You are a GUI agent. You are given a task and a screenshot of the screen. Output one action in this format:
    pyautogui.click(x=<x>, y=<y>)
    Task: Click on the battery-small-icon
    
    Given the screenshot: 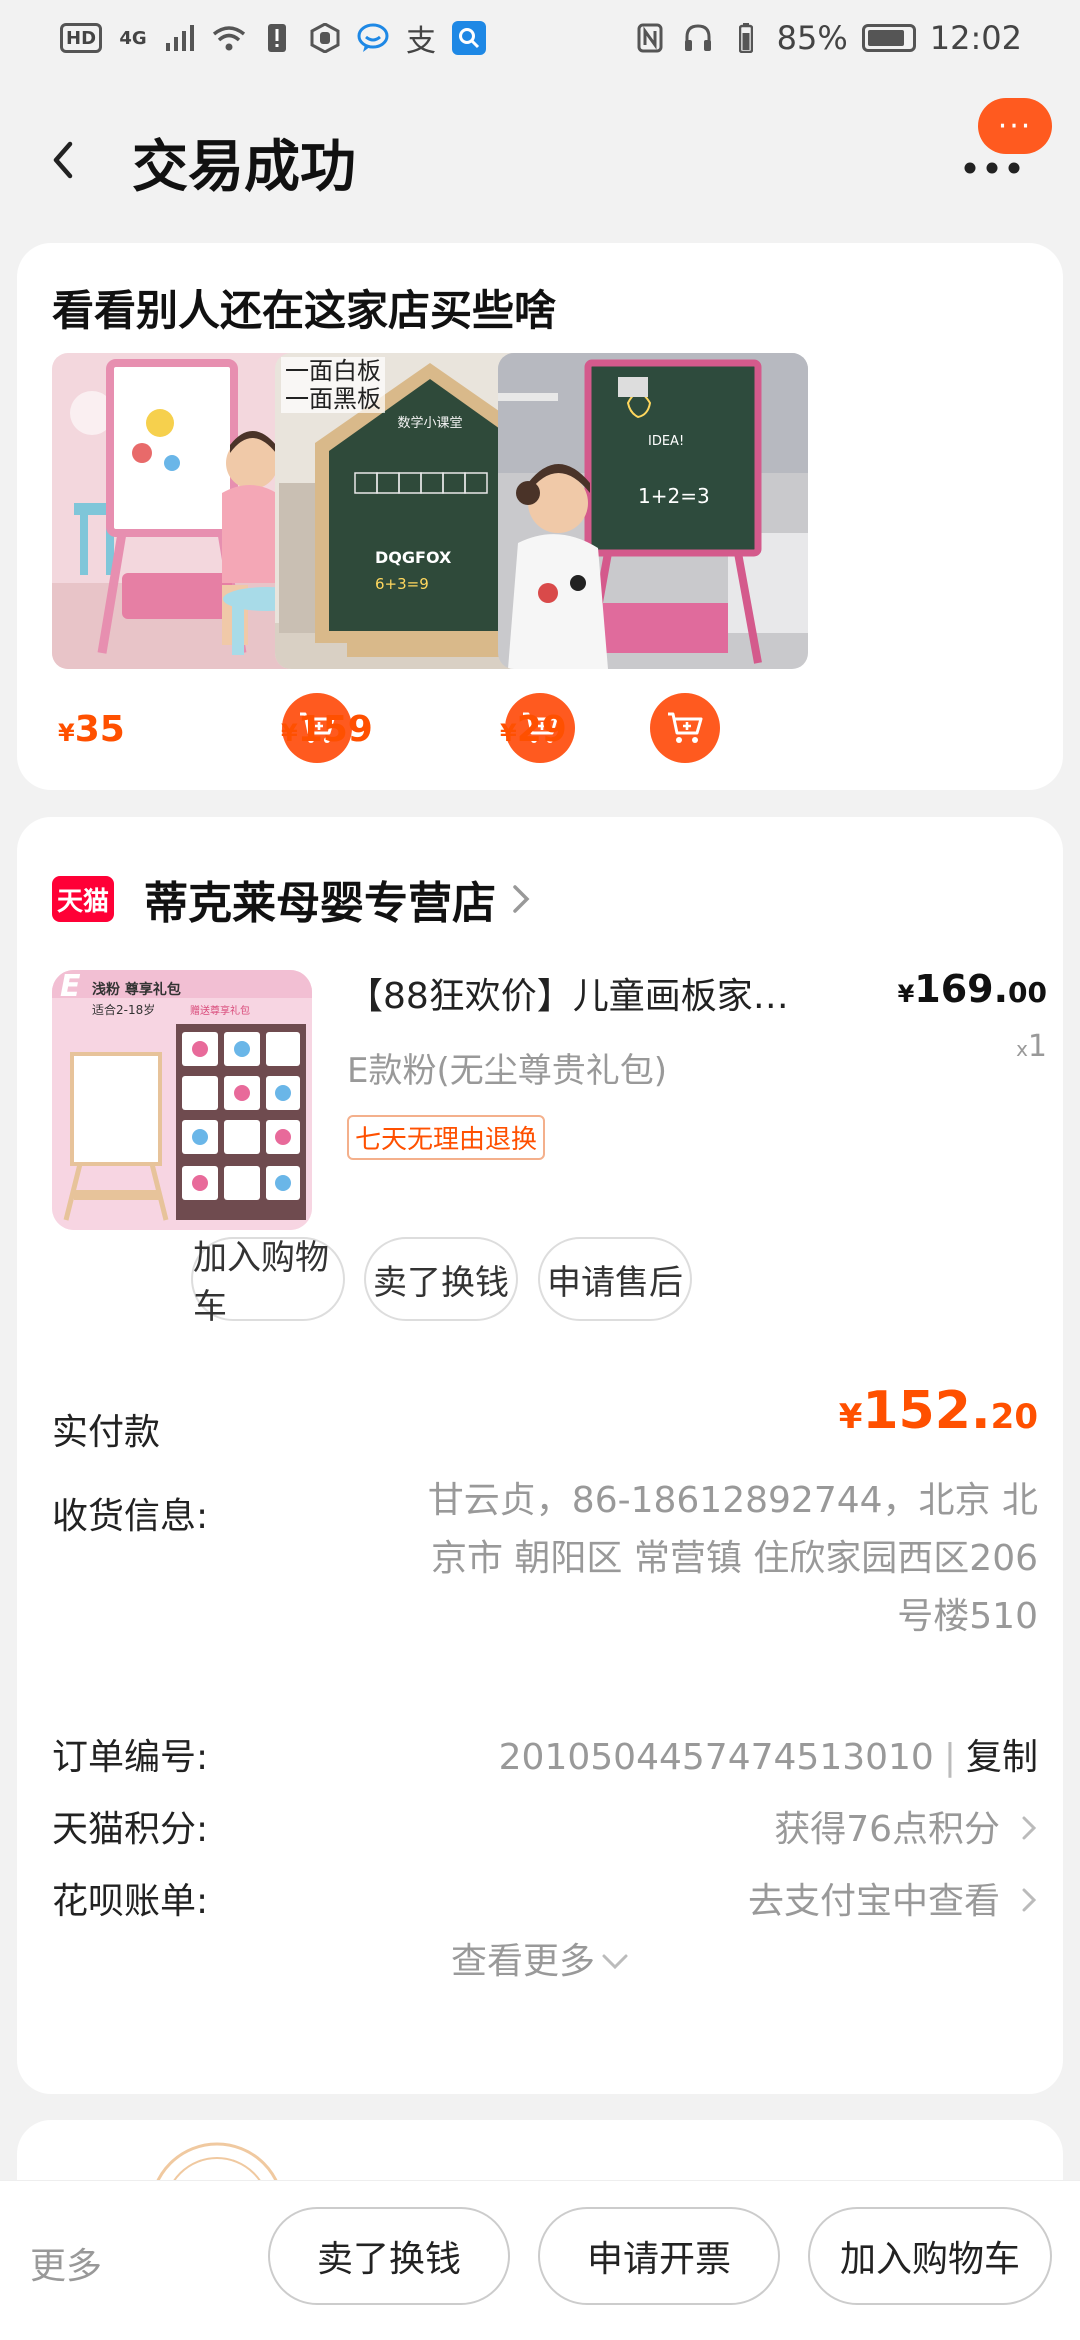 What is the action you would take?
    pyautogui.click(x=746, y=38)
    